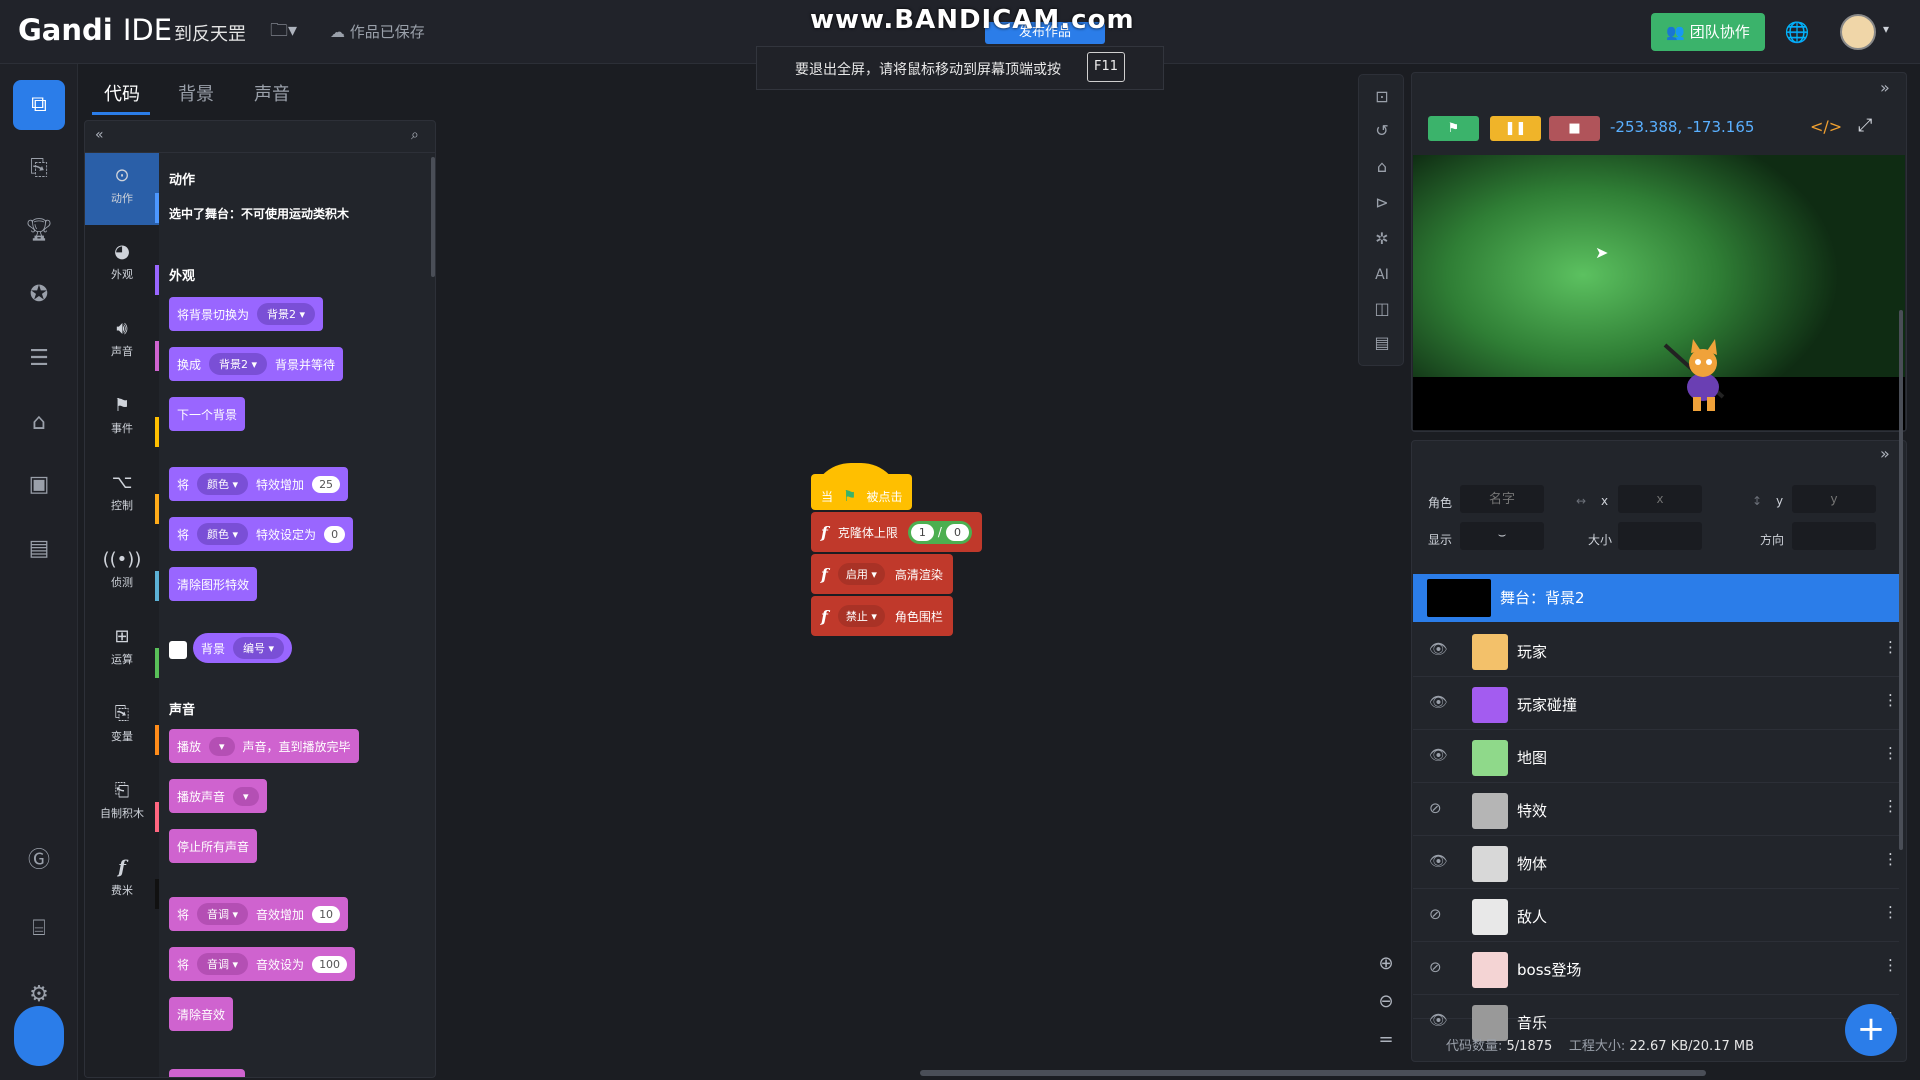  What do you see at coordinates (39, 485) in the screenshot?
I see `image-icon: ▣` at bounding box center [39, 485].